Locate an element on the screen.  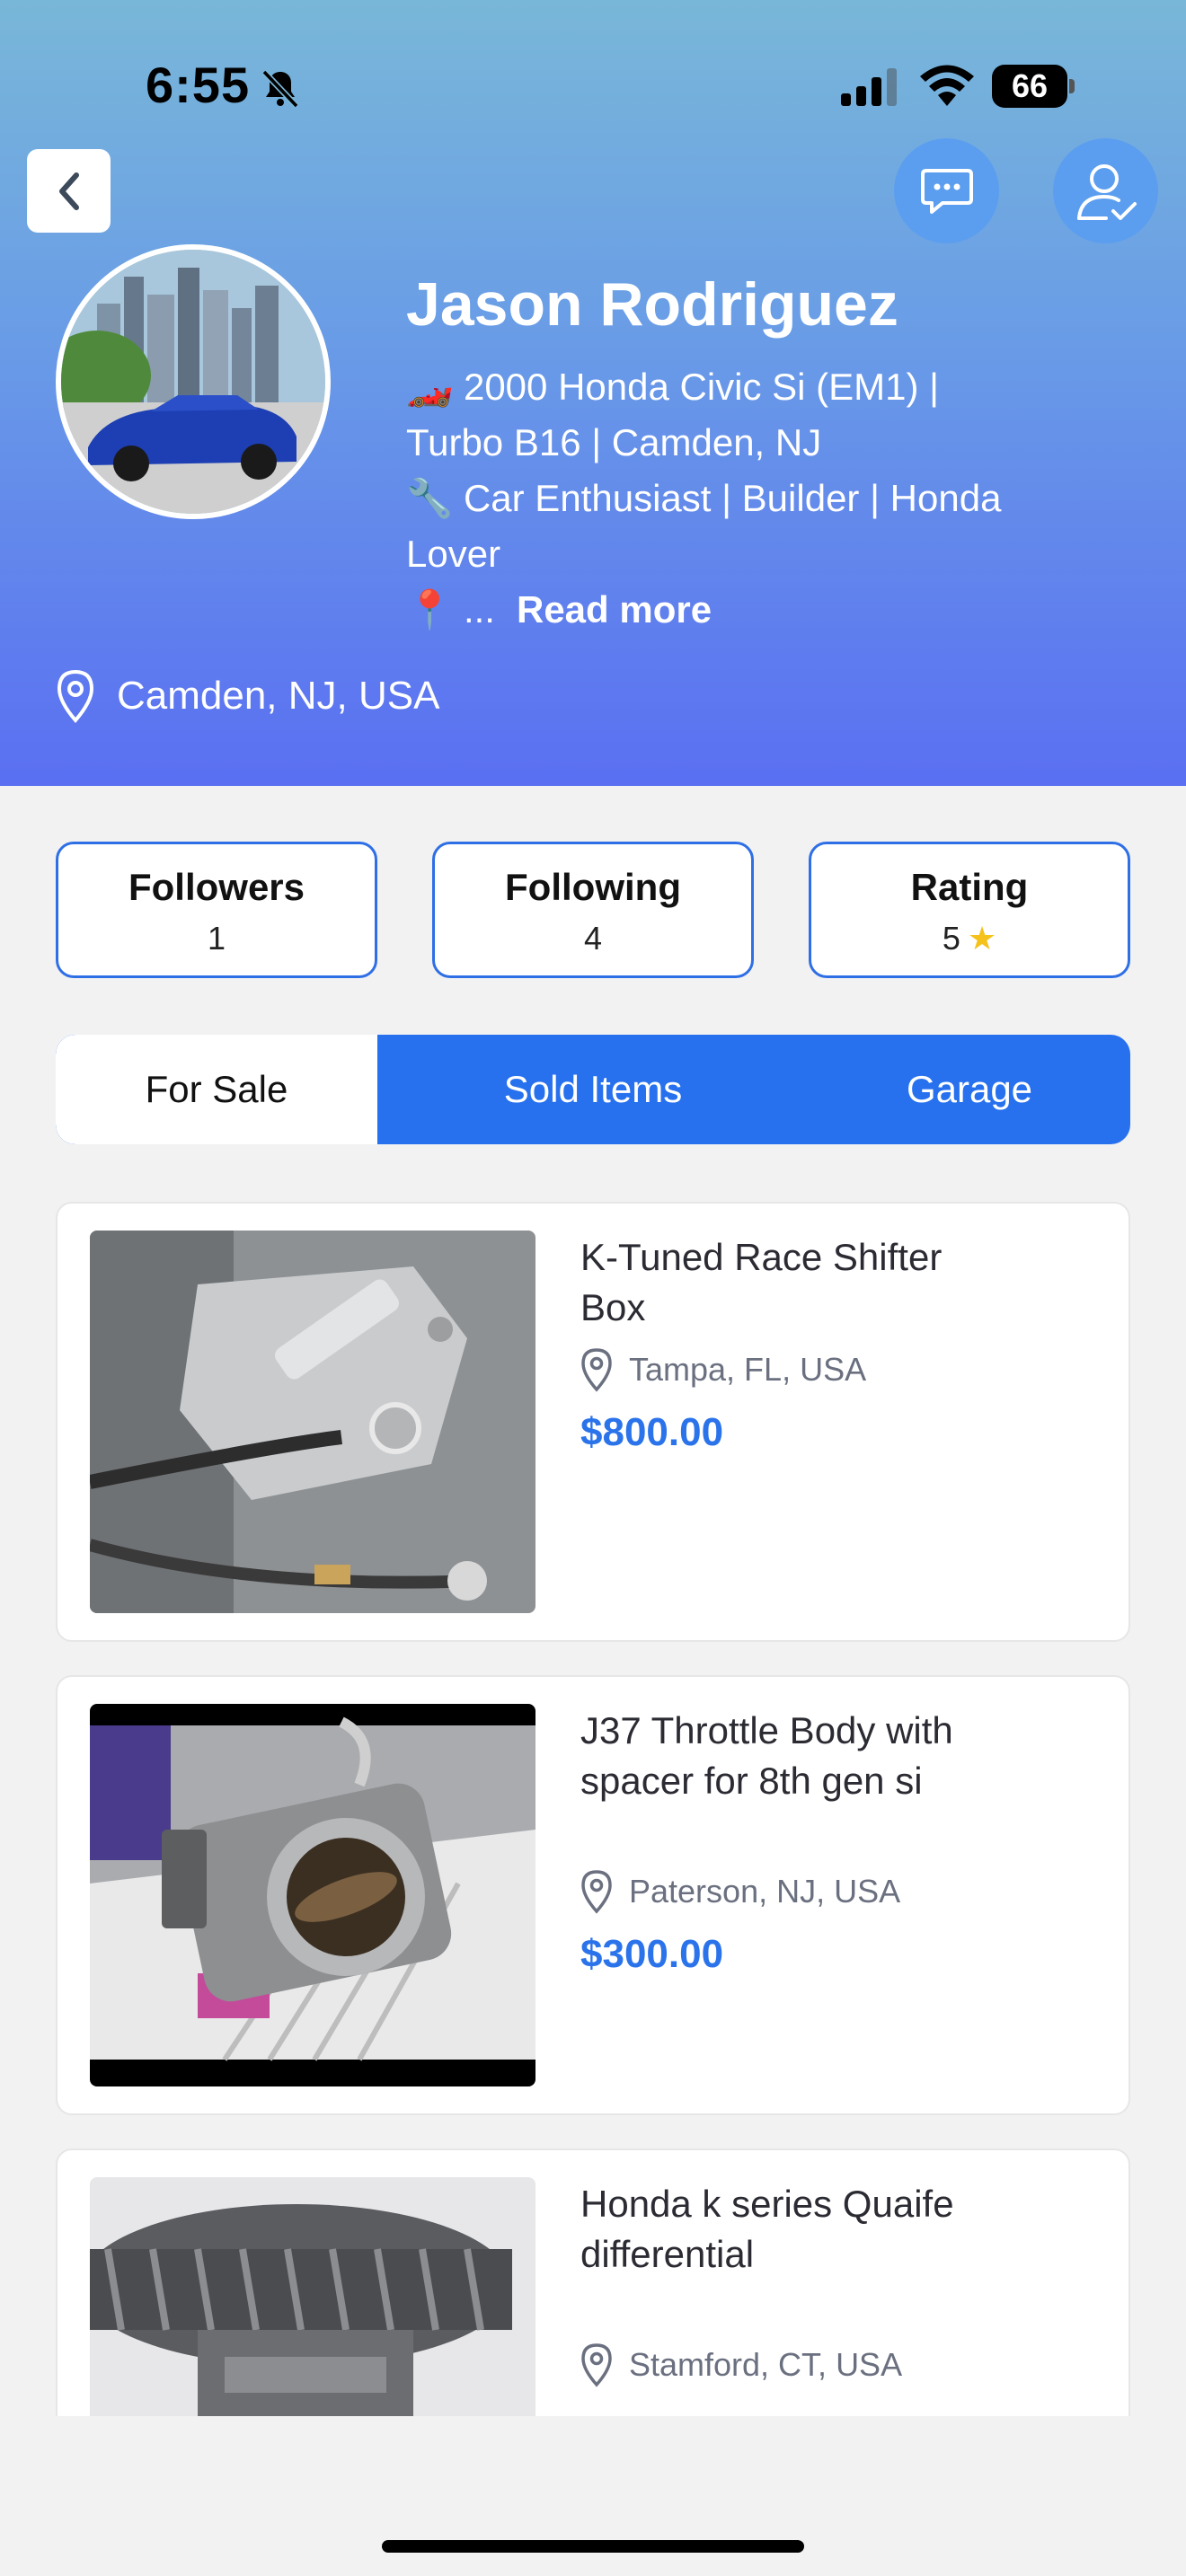
signal-icon is located at coordinates (869, 87).